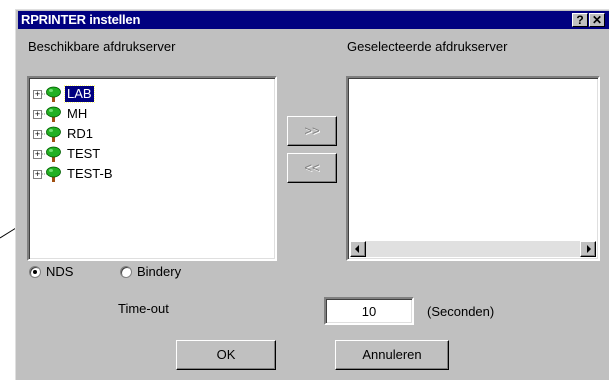  I want to click on nds-radio, so click(35, 272).